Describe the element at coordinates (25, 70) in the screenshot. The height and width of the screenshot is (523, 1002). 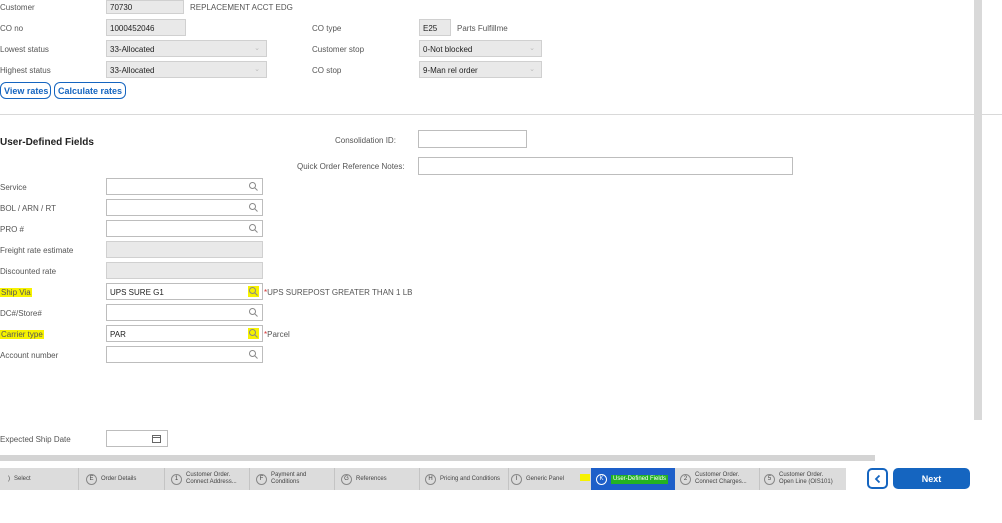
I see `highest-status-label: Highest status` at that location.